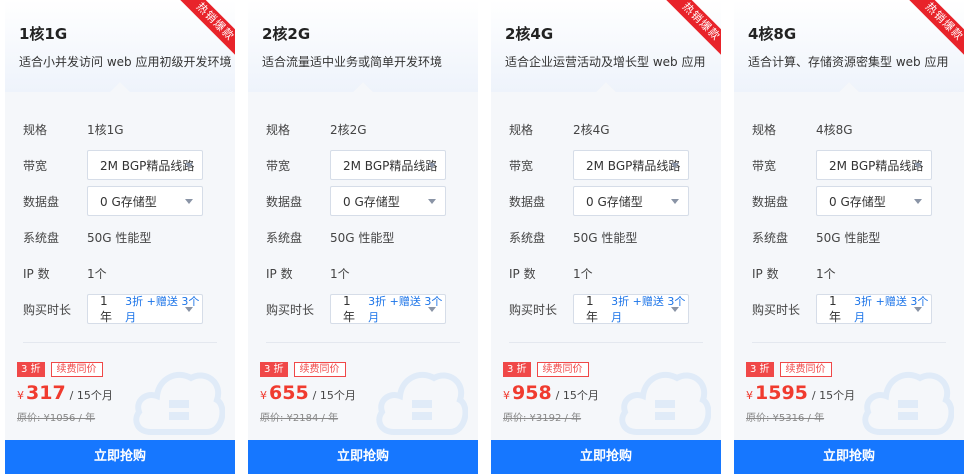  What do you see at coordinates (849, 51) in the screenshot?
I see `card-header: 4核8G 适合计算、存储资源密集型 web 应用 热销爆款` at bounding box center [849, 51].